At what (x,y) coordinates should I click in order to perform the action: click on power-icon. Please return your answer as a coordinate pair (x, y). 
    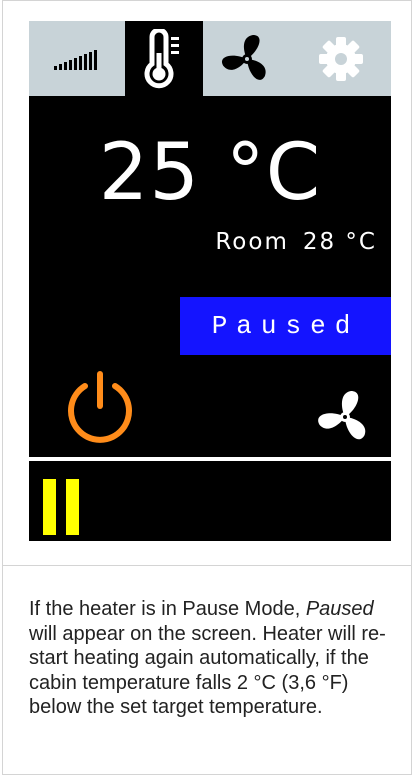
    Looking at the image, I should click on (100, 407).